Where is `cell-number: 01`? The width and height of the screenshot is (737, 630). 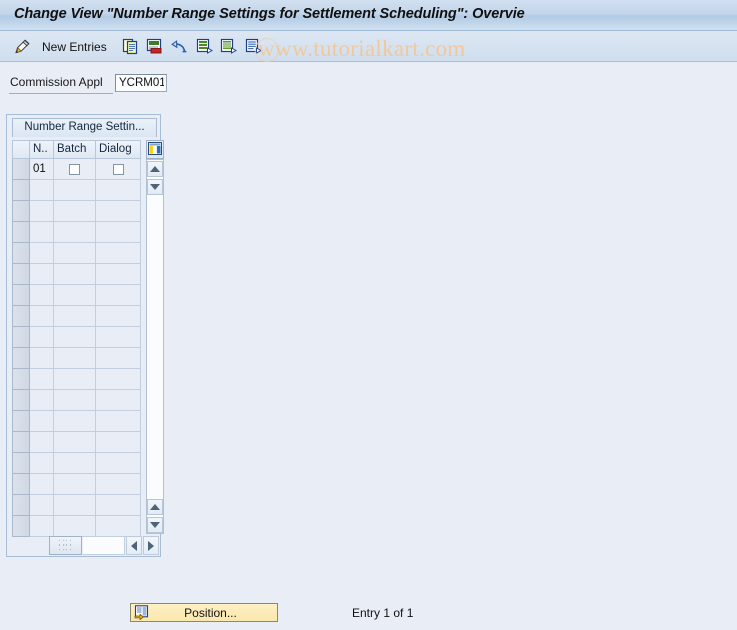 cell-number: 01 is located at coordinates (42, 169).